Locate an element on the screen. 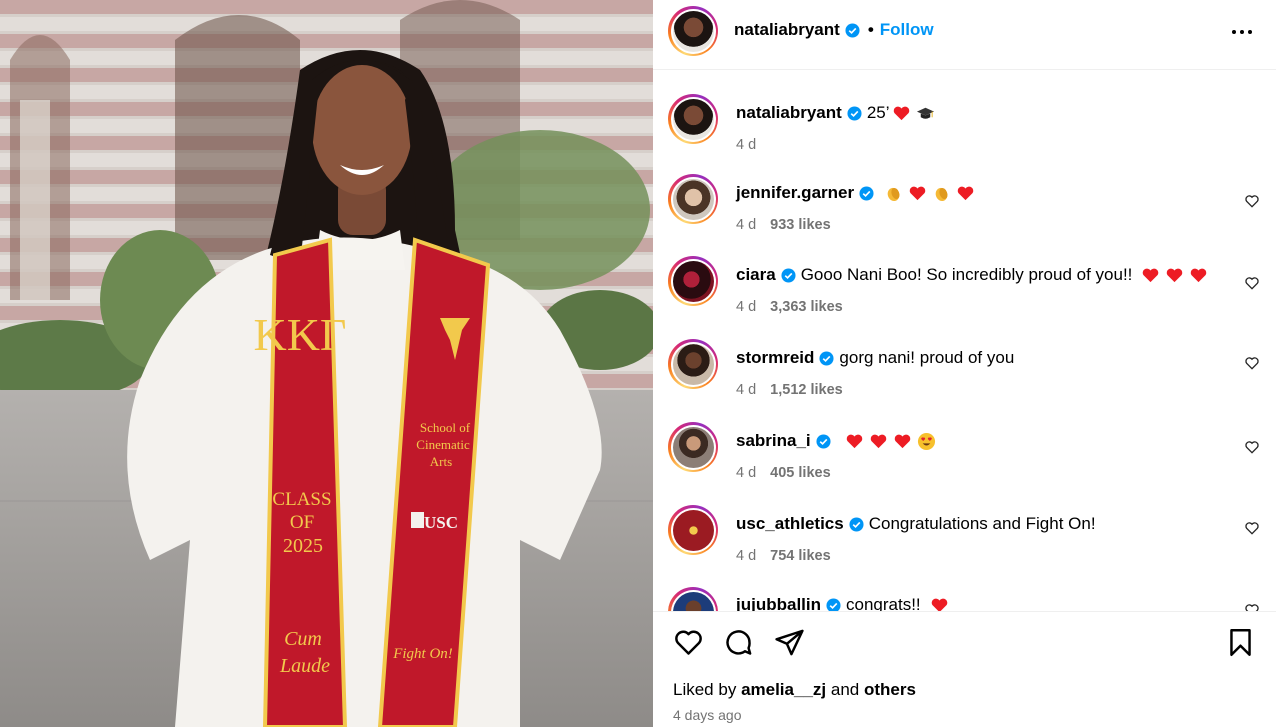 This screenshot has width=1276, height=727. post-timestamp: 4 days ago is located at coordinates (707, 715).